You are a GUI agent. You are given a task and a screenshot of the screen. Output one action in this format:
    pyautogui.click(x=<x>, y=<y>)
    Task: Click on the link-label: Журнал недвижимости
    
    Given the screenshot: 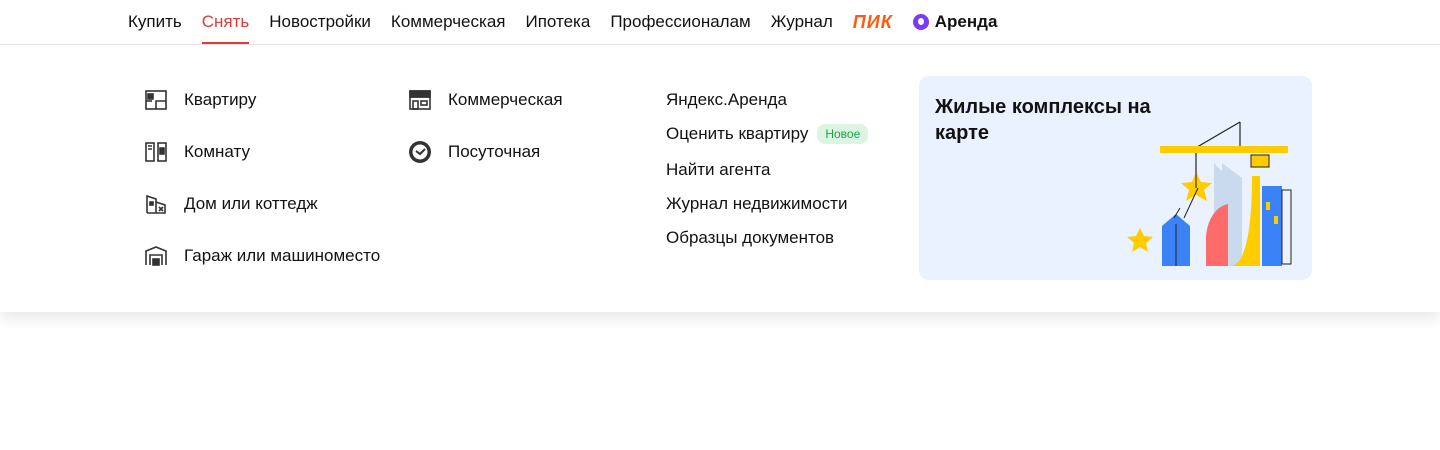 What is the action you would take?
    pyautogui.click(x=757, y=203)
    